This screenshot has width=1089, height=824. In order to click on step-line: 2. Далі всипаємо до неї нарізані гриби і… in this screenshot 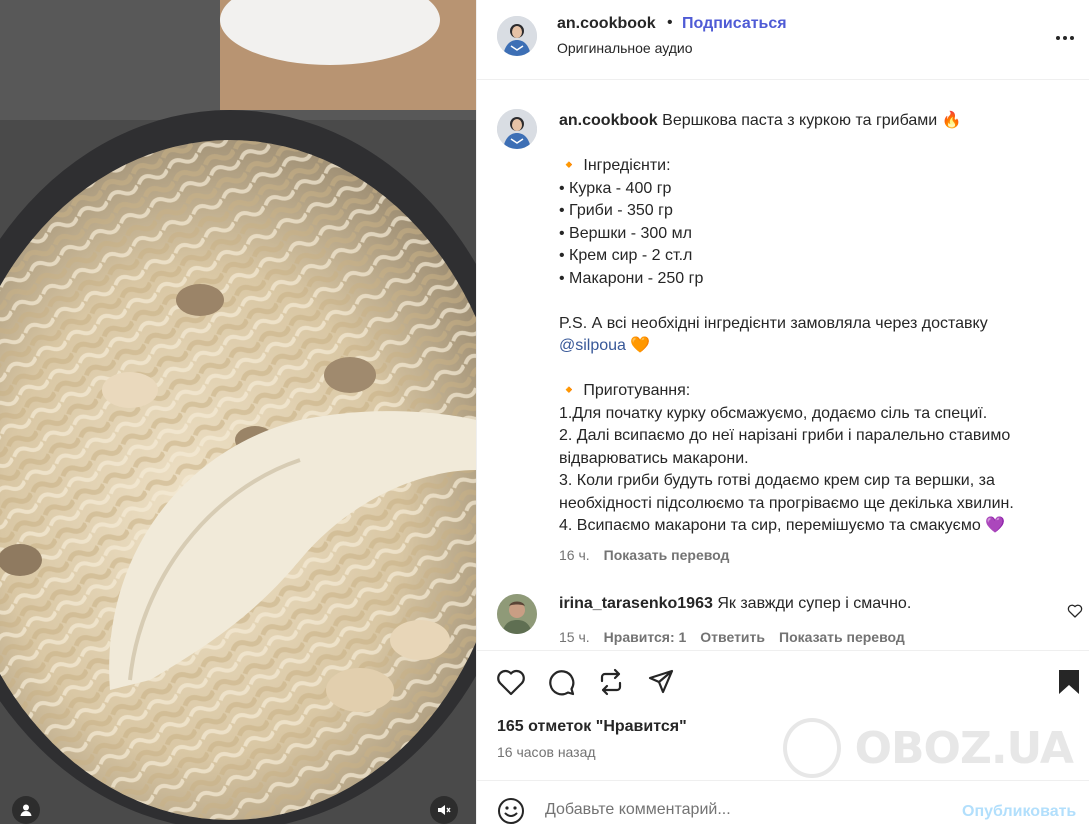, I will do `click(785, 435)`.